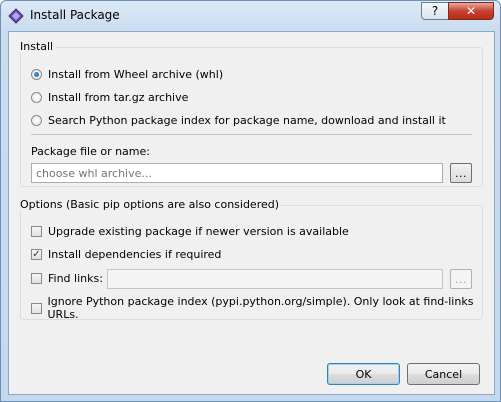 The height and width of the screenshot is (402, 501). I want to click on deps-label: Install dependencies if required, so click(135, 254).